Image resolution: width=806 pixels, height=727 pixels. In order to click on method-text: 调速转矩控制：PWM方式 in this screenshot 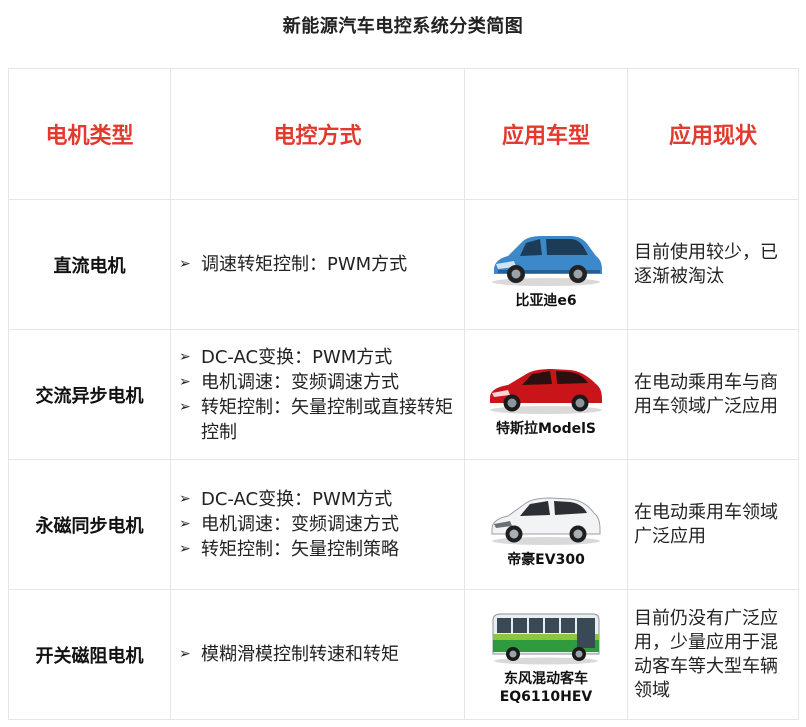, I will do `click(304, 264)`.